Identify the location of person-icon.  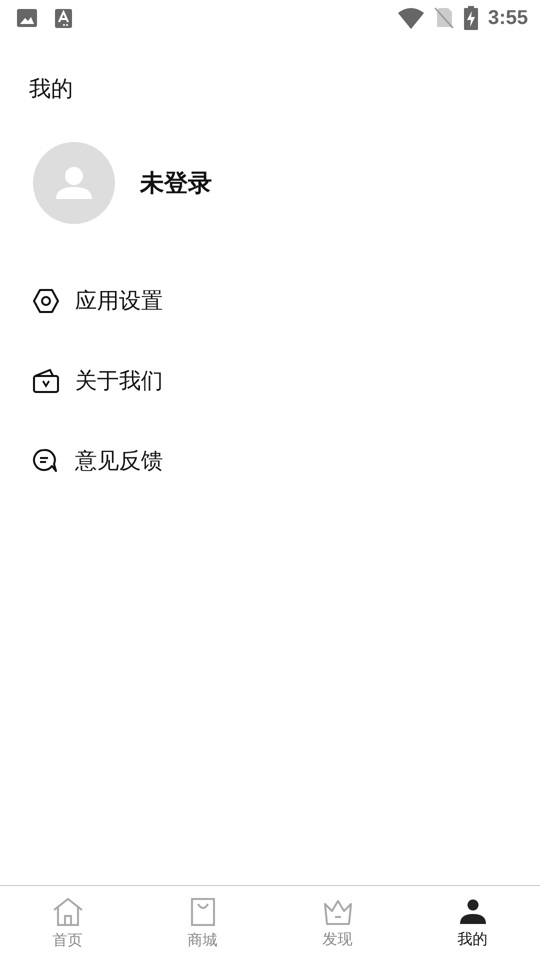
(472, 912).